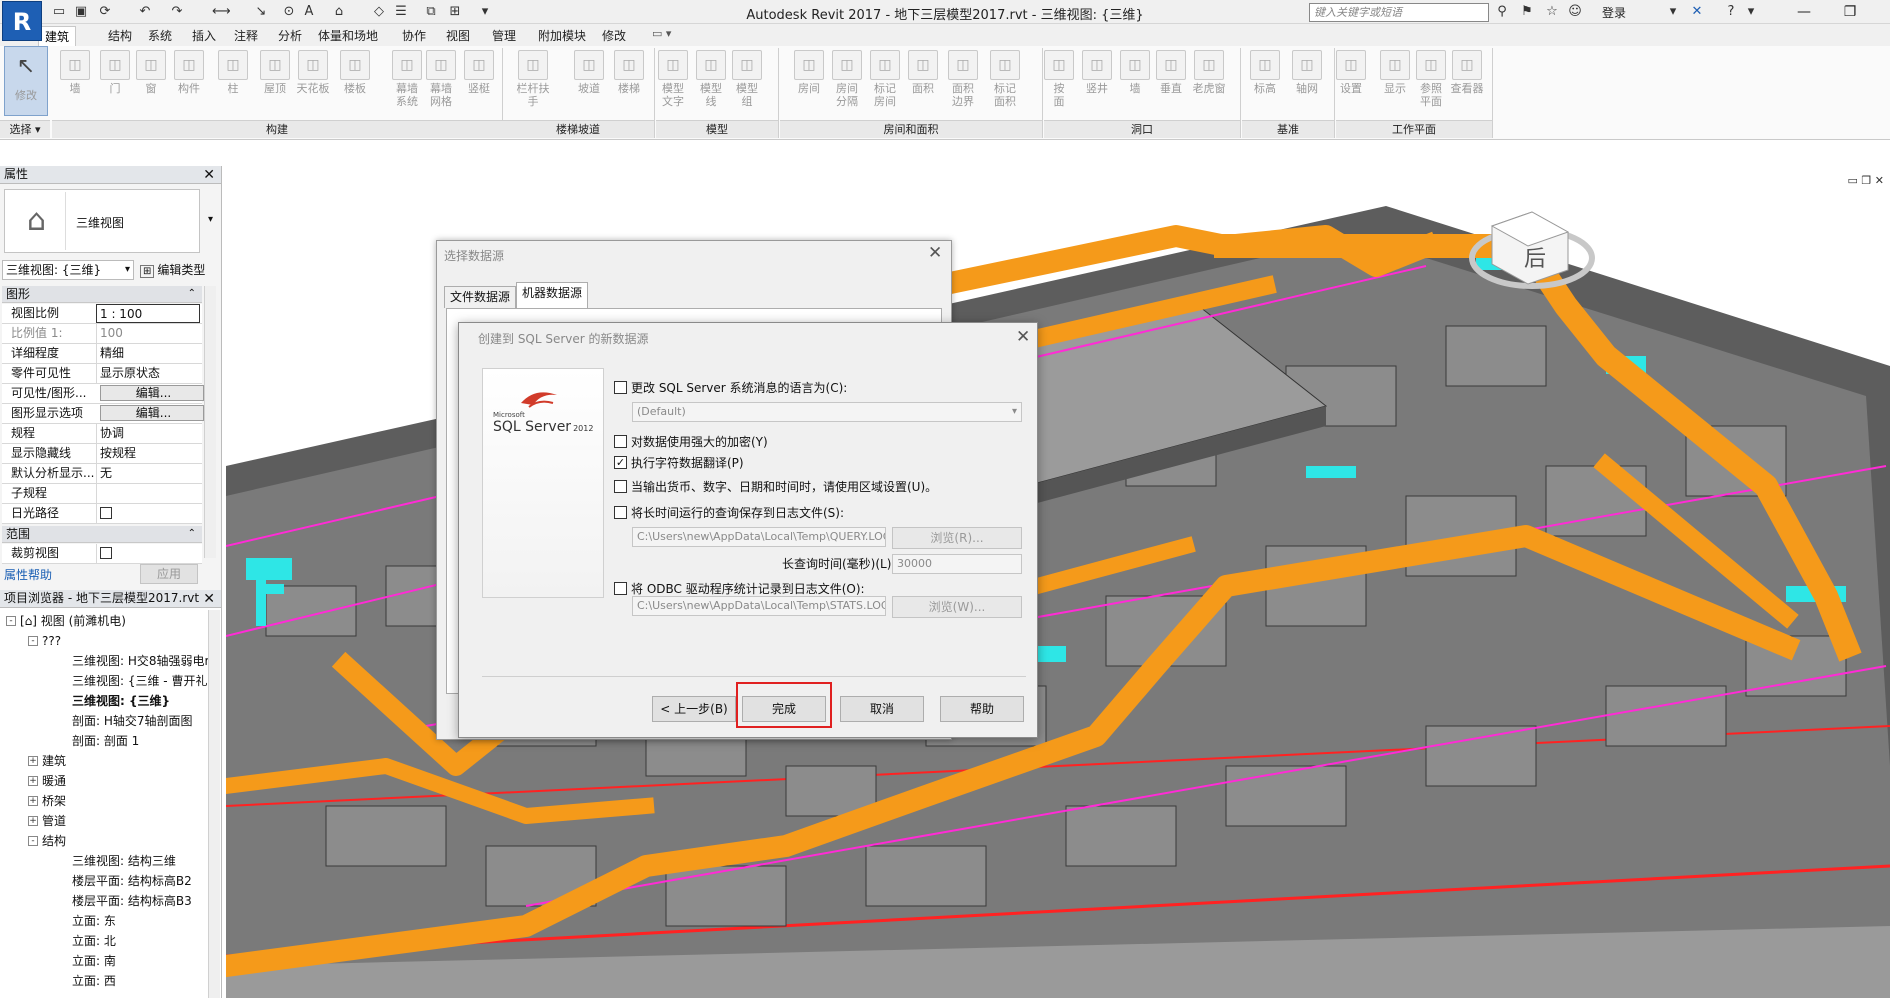 Image resolution: width=1890 pixels, height=998 pixels. Describe the element at coordinates (121, 881) in the screenshot. I see `browser-tree-node: 楼层平面: 结构标高B2` at that location.